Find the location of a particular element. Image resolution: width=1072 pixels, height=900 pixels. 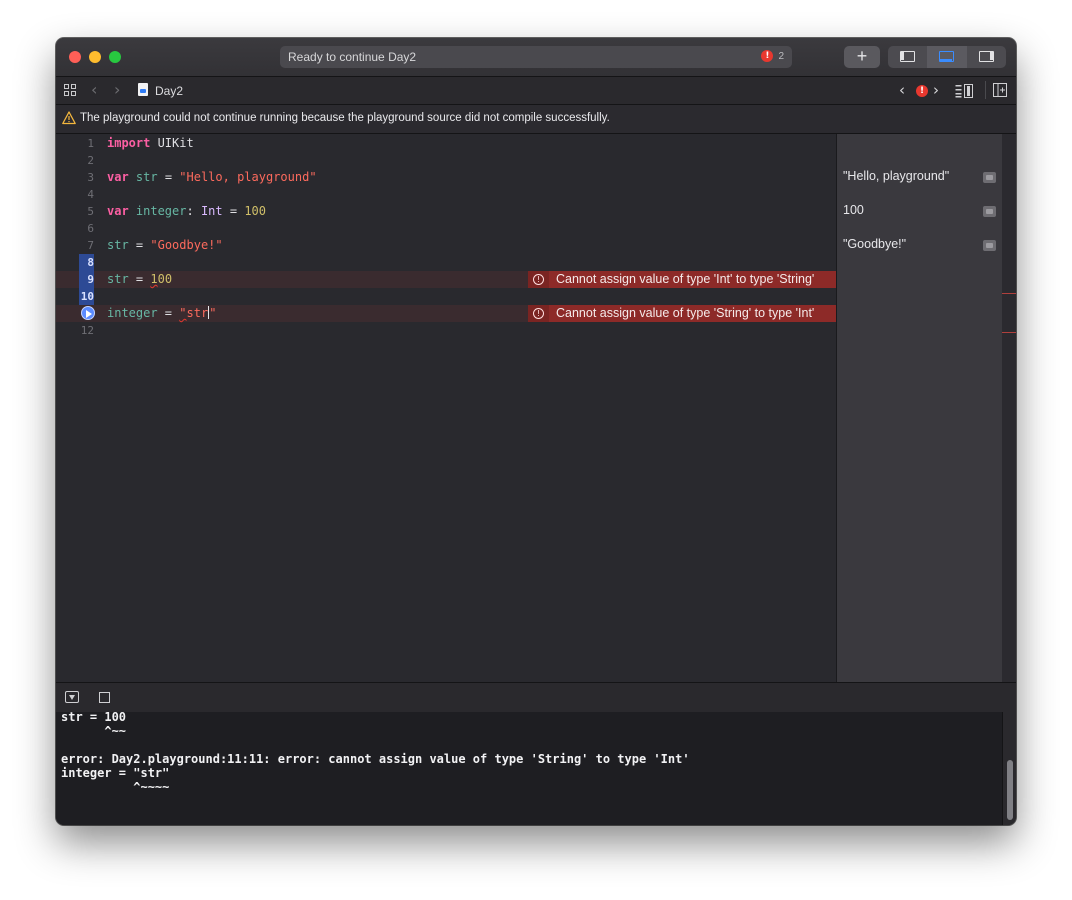

stop-icon is located at coordinates (104, 697).